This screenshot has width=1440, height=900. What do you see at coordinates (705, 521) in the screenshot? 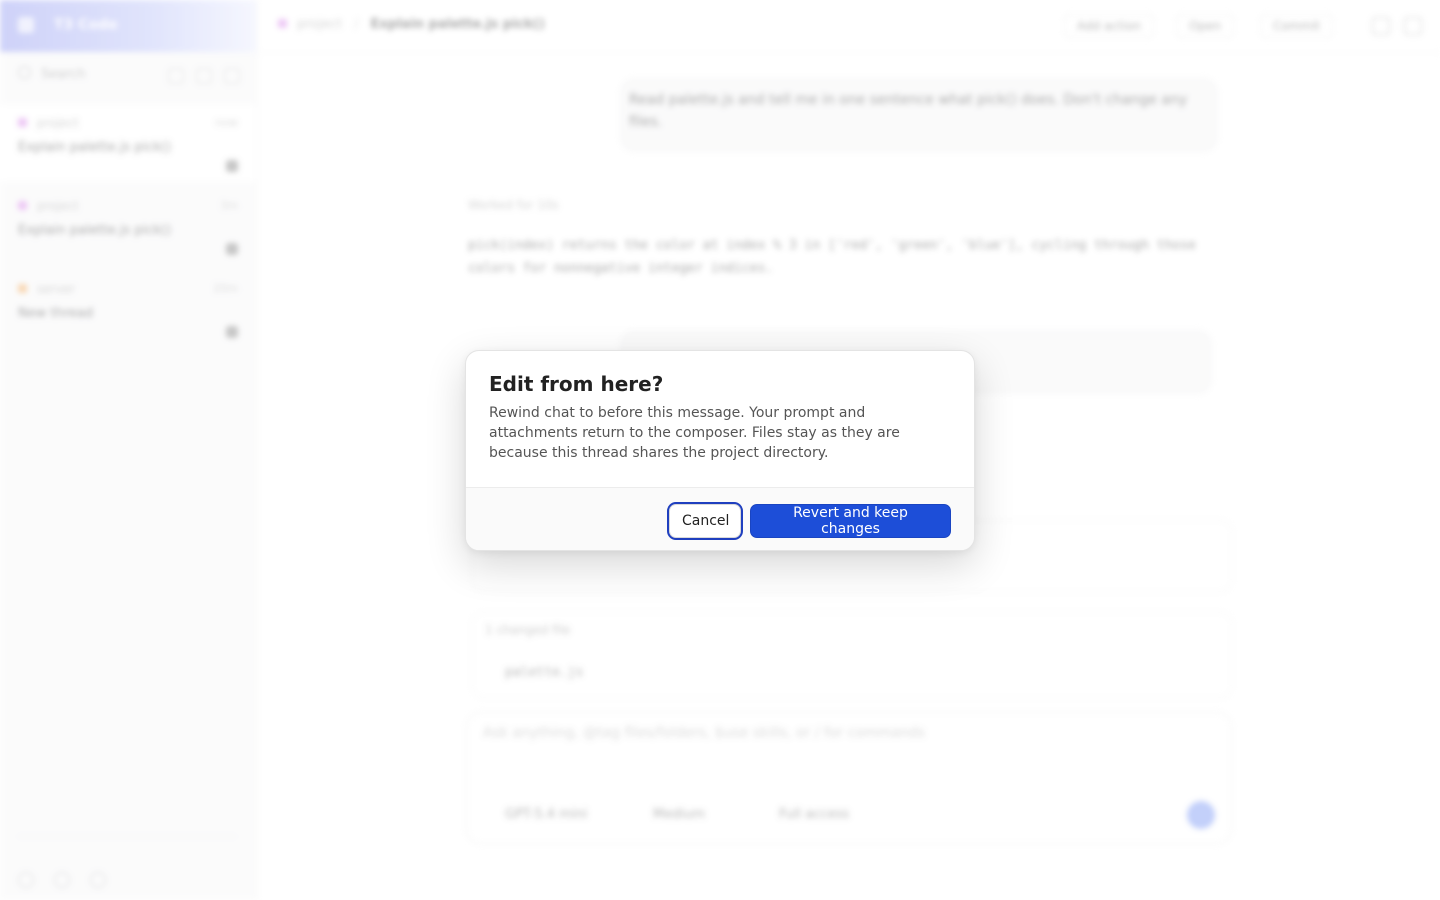
I see `cancel-button: Cancel` at bounding box center [705, 521].